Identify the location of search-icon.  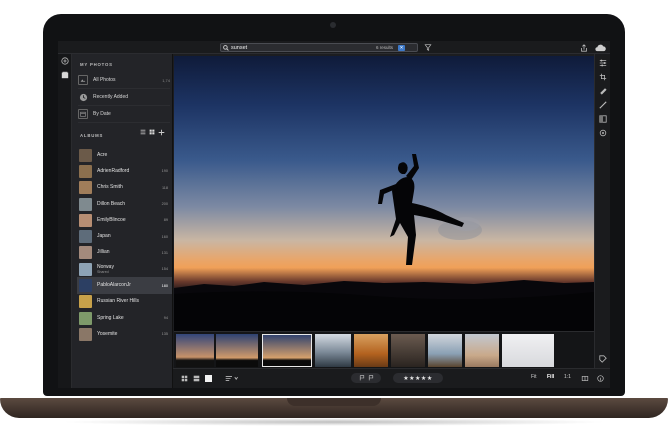
(225, 48).